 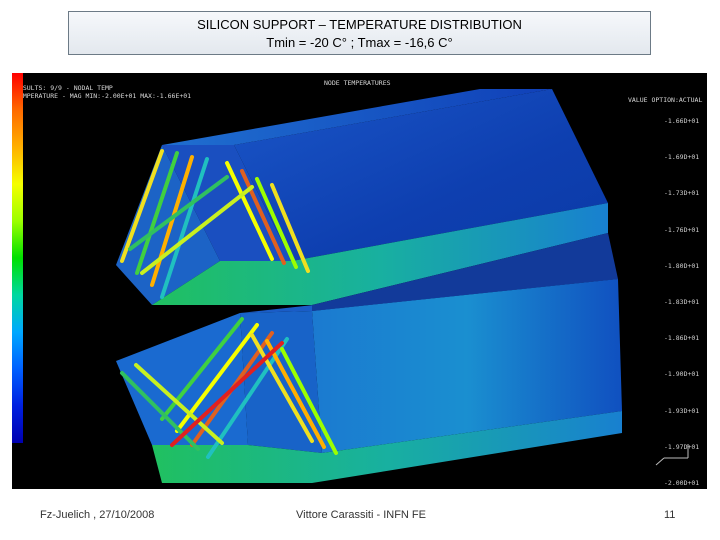 What do you see at coordinates (682, 193) in the screenshot?
I see `colorbar-label: -1.73D+01` at bounding box center [682, 193].